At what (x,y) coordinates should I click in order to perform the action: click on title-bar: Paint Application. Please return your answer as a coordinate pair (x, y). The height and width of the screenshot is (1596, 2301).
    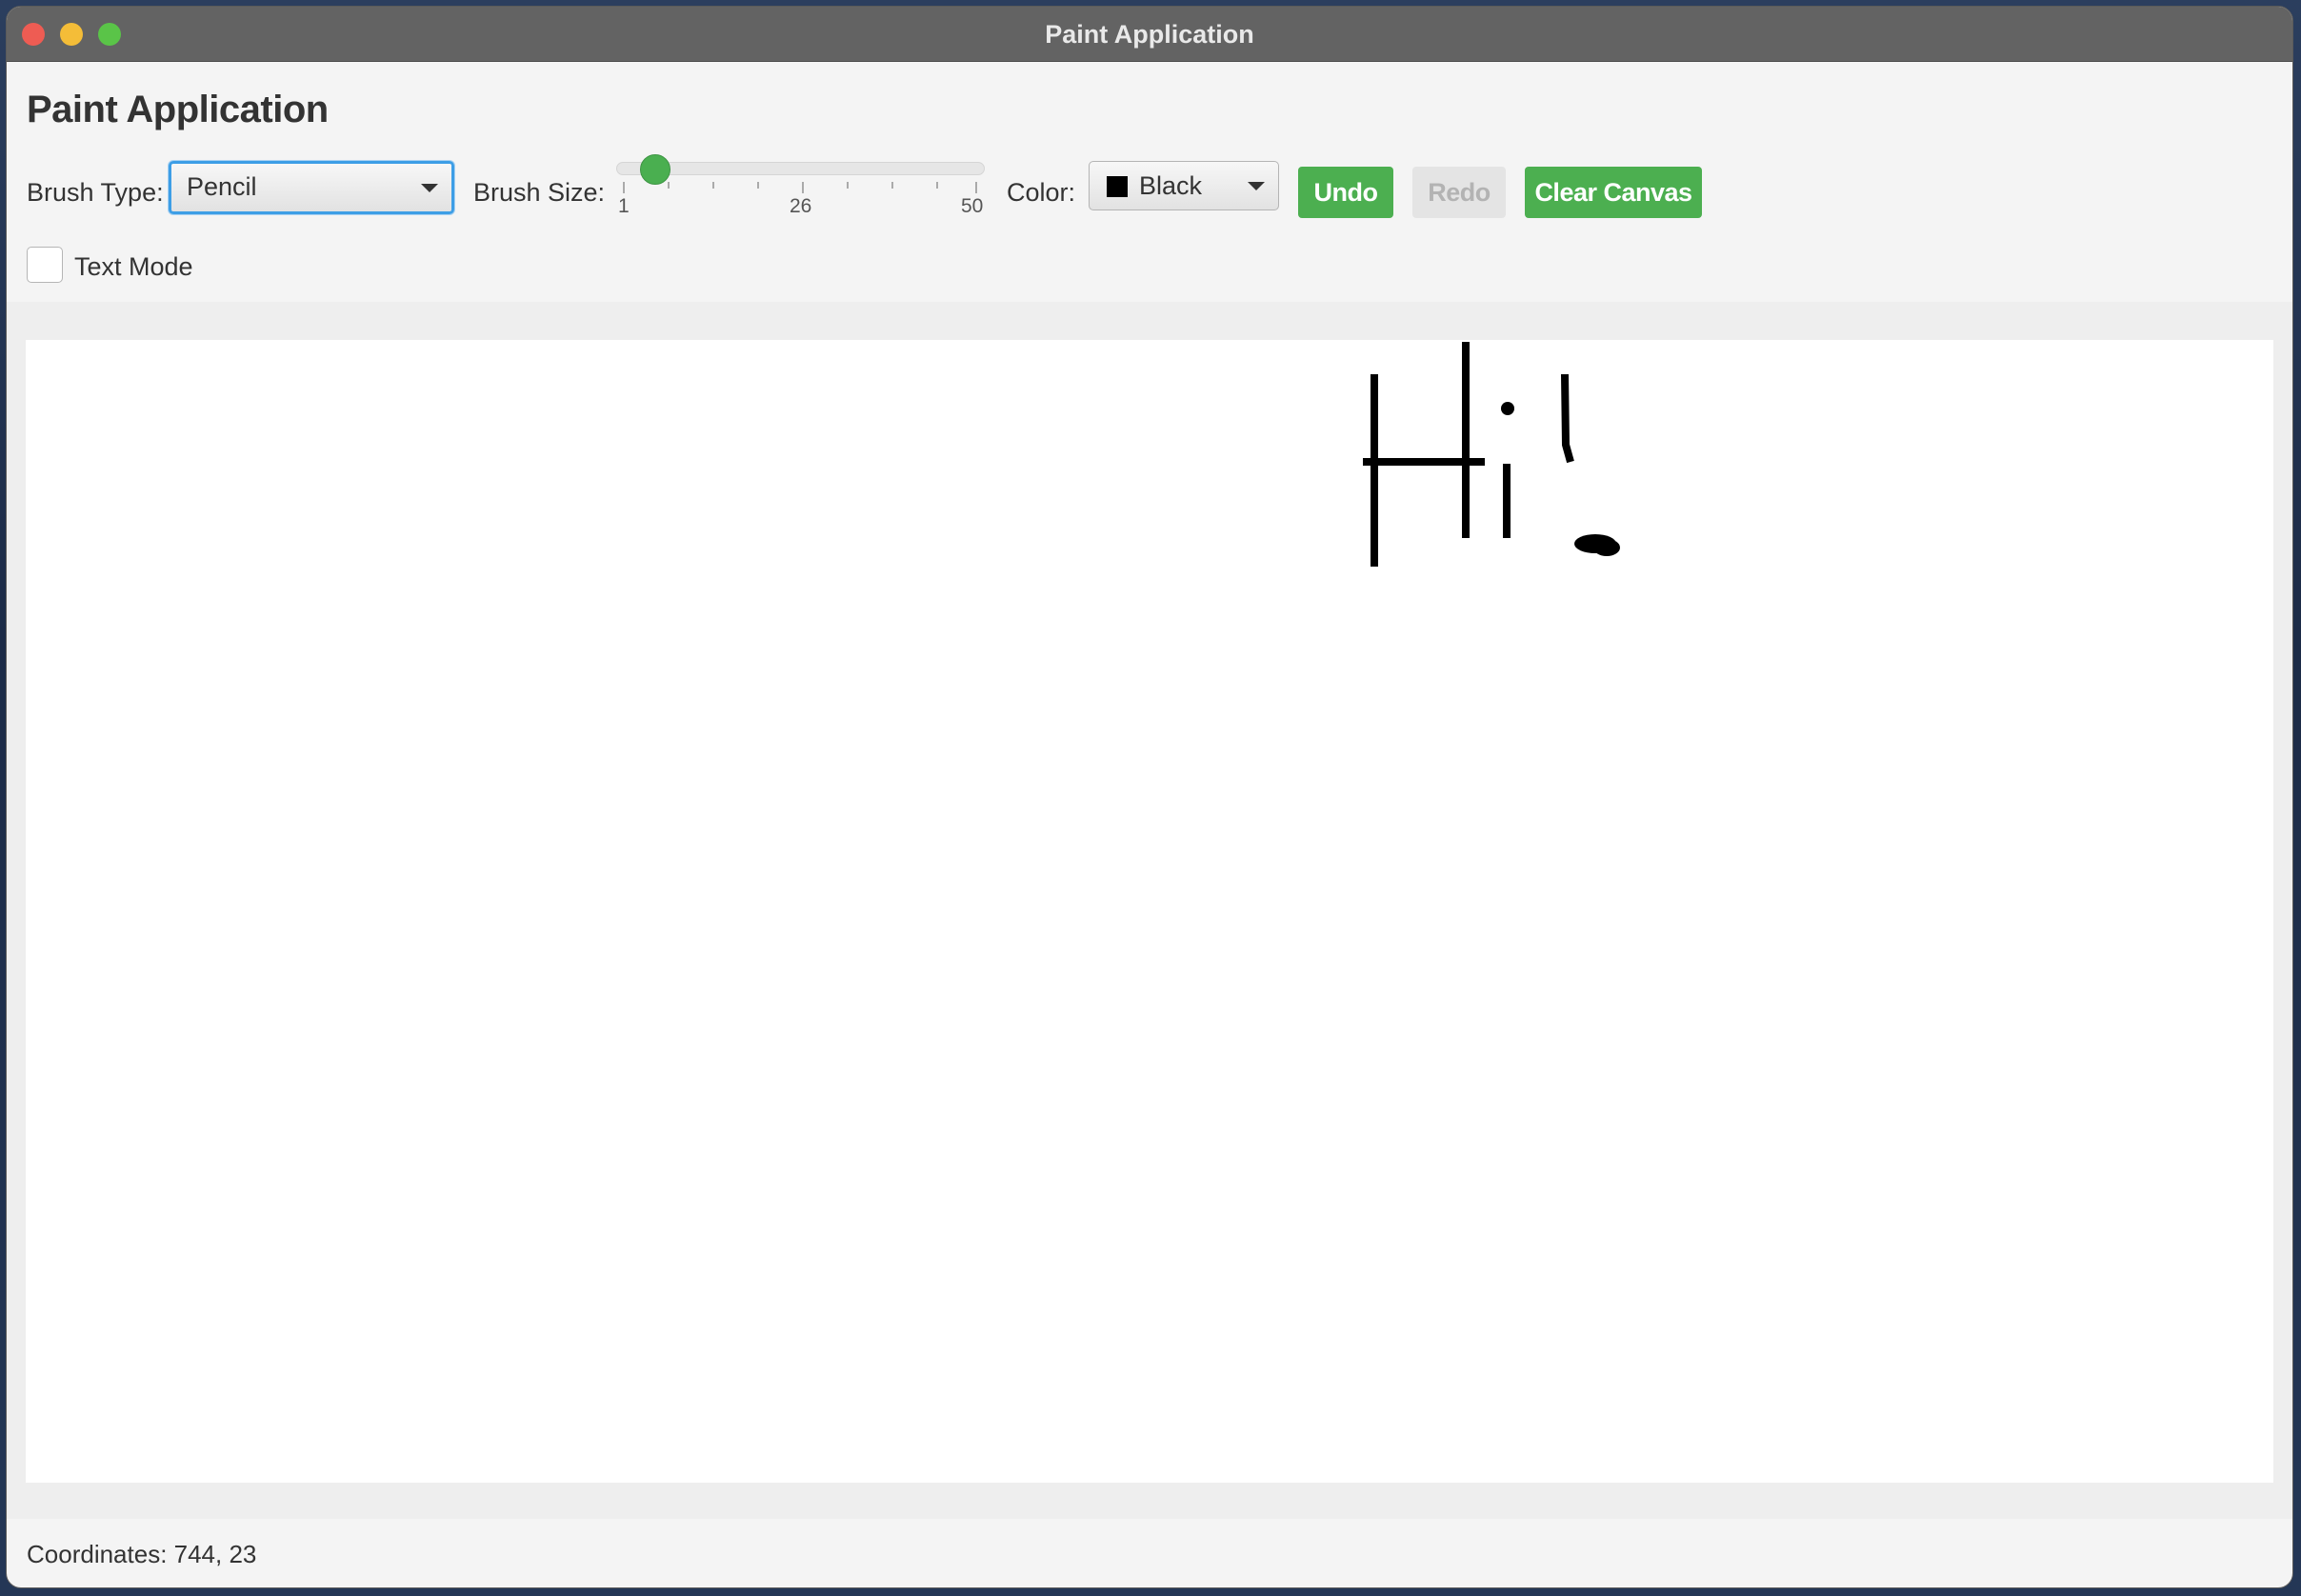
    Looking at the image, I should click on (1149, 34).